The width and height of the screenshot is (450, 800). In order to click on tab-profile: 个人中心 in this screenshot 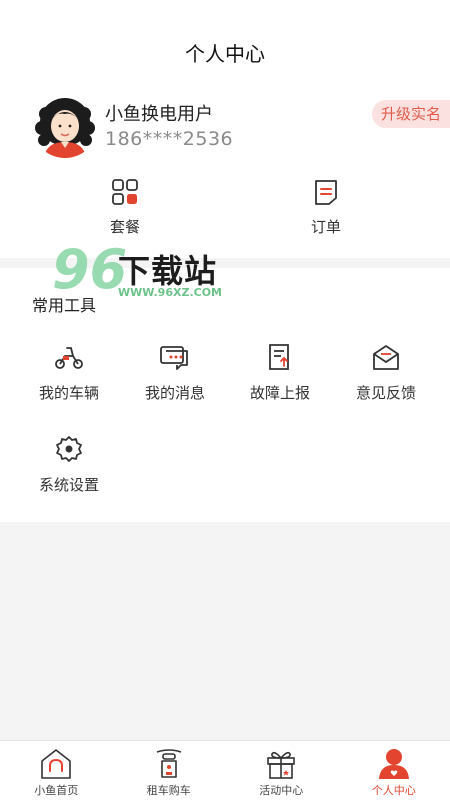, I will do `click(394, 770)`.